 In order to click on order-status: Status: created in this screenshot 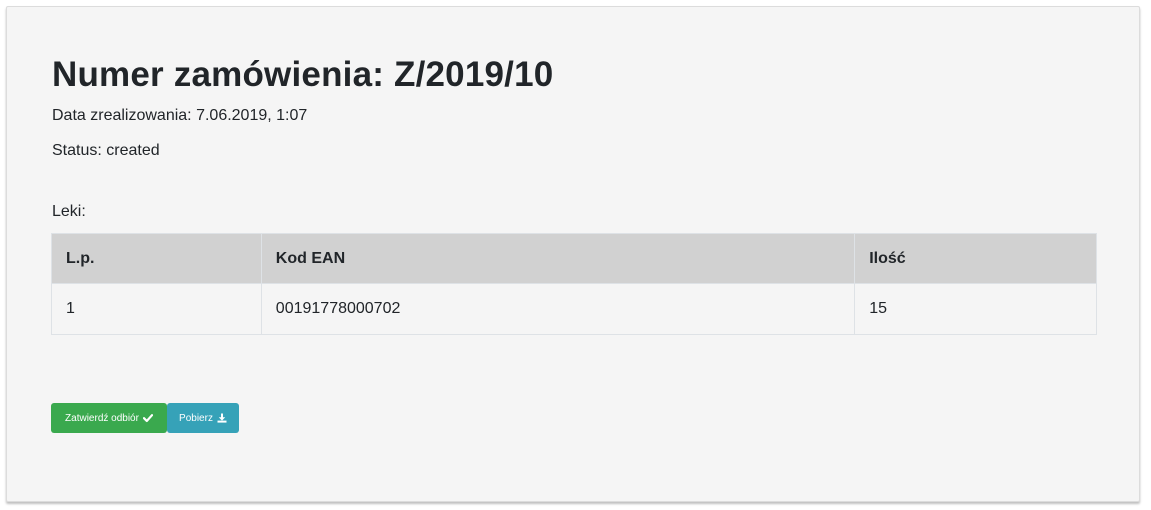, I will do `click(106, 150)`.